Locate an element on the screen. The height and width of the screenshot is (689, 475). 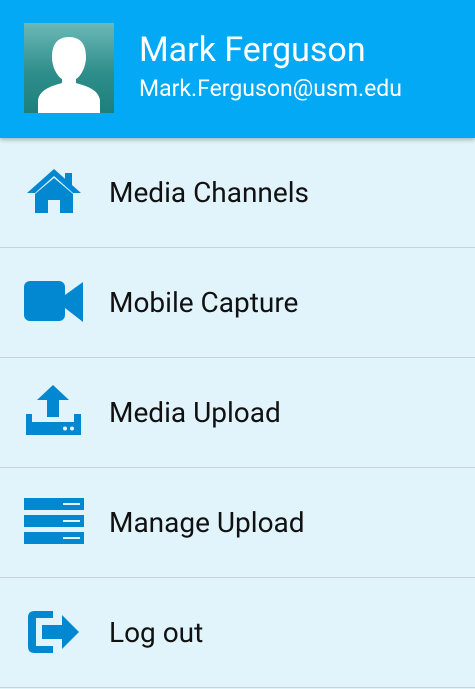
home-icon is located at coordinates (54, 192).